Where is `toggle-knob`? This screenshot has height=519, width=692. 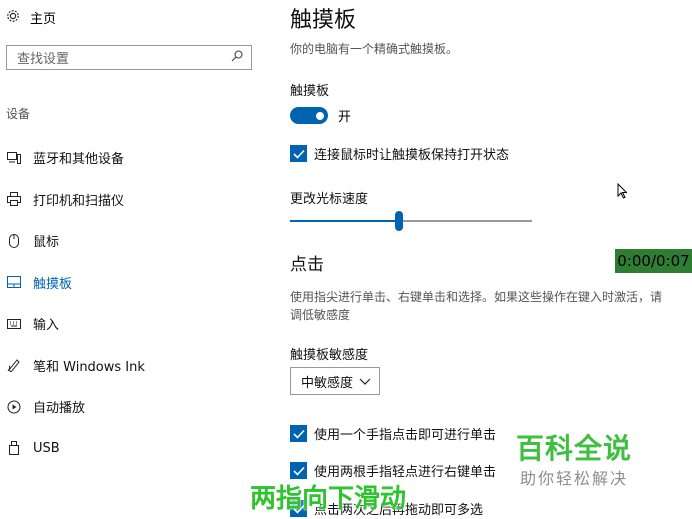 toggle-knob is located at coordinates (320, 115).